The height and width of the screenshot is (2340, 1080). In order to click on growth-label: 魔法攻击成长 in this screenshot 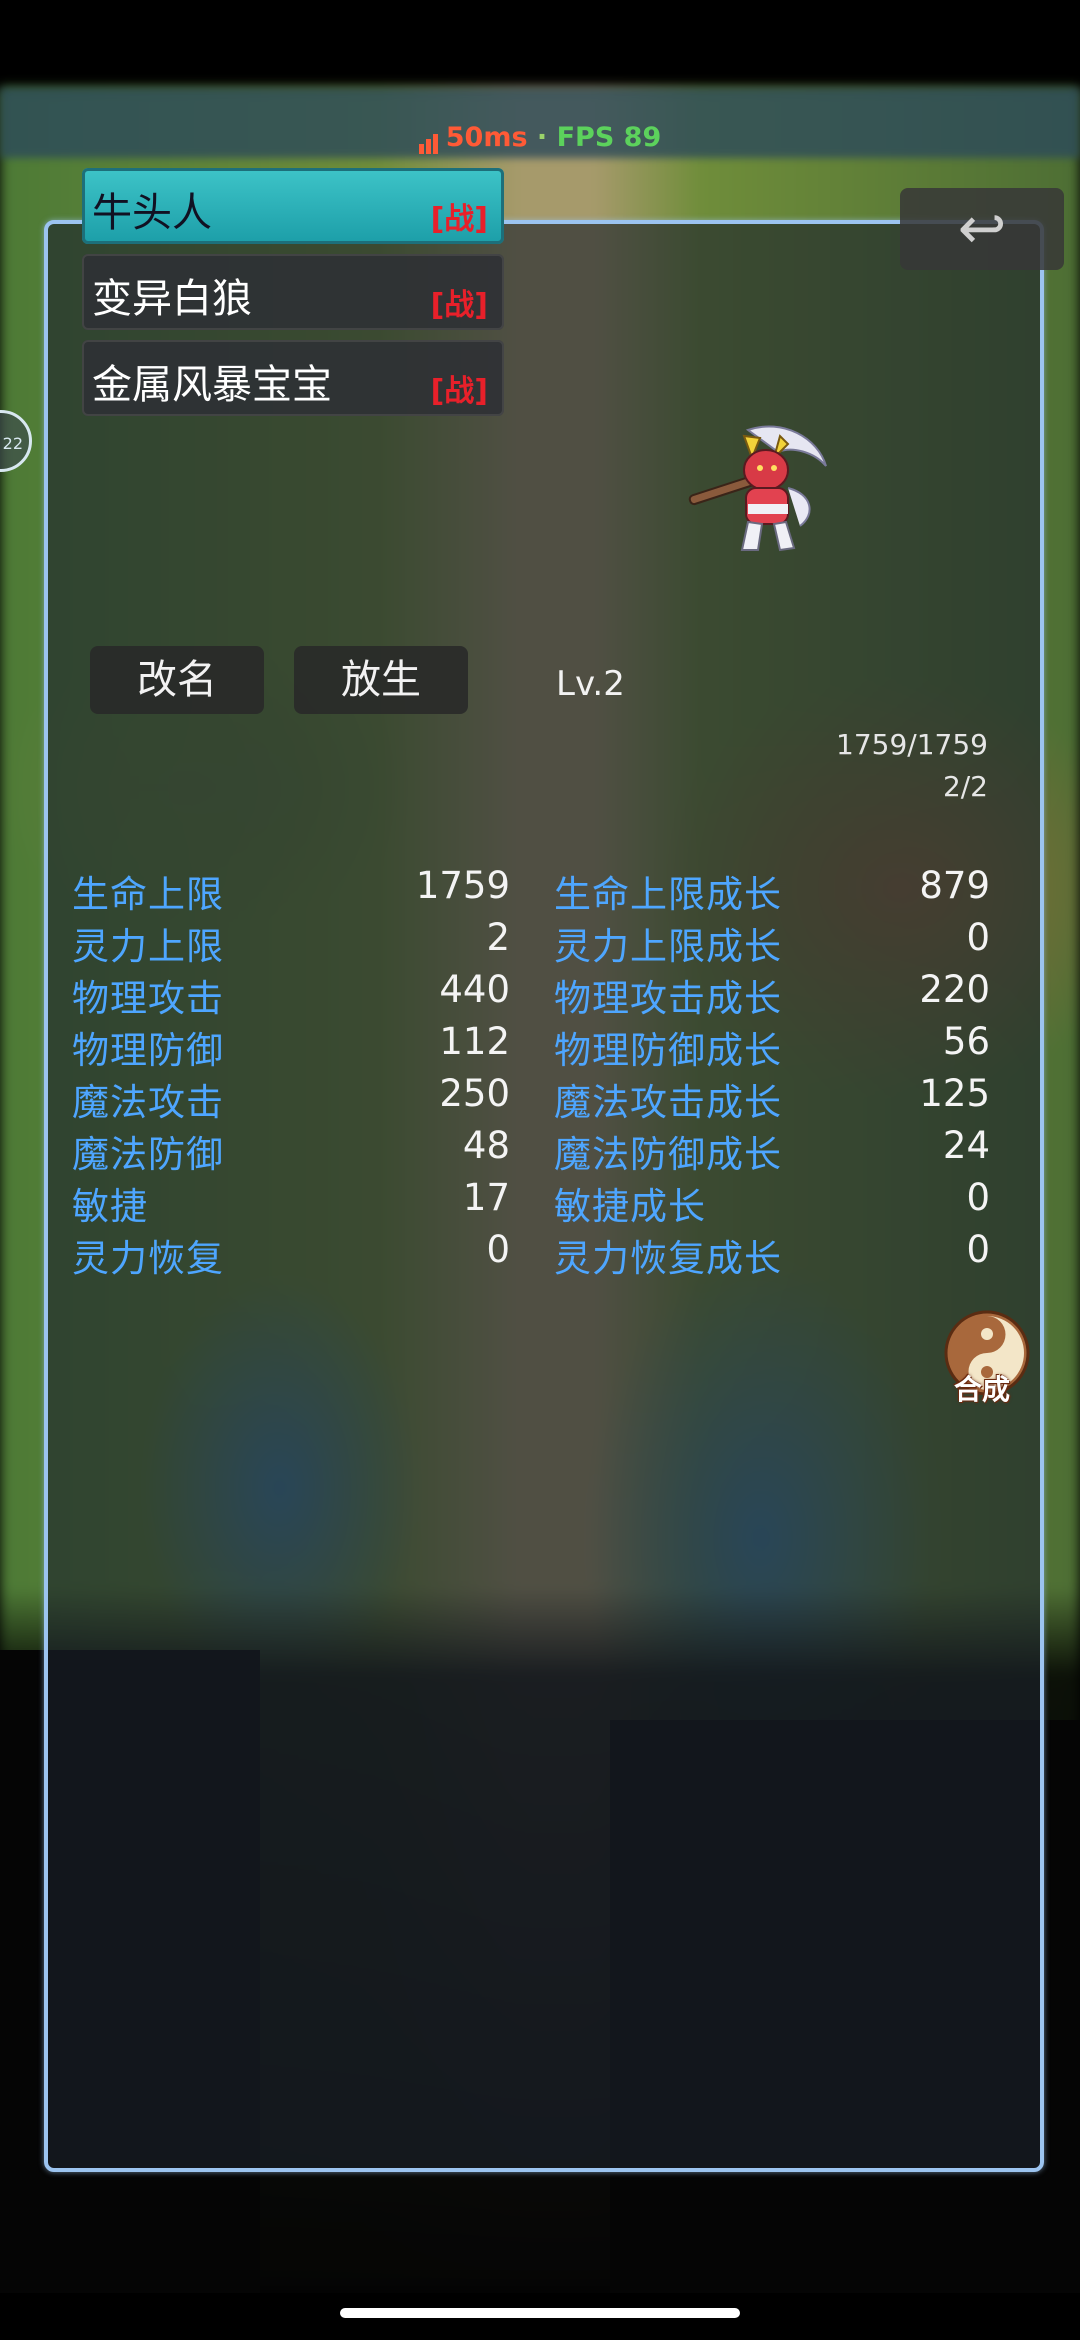, I will do `click(668, 1102)`.